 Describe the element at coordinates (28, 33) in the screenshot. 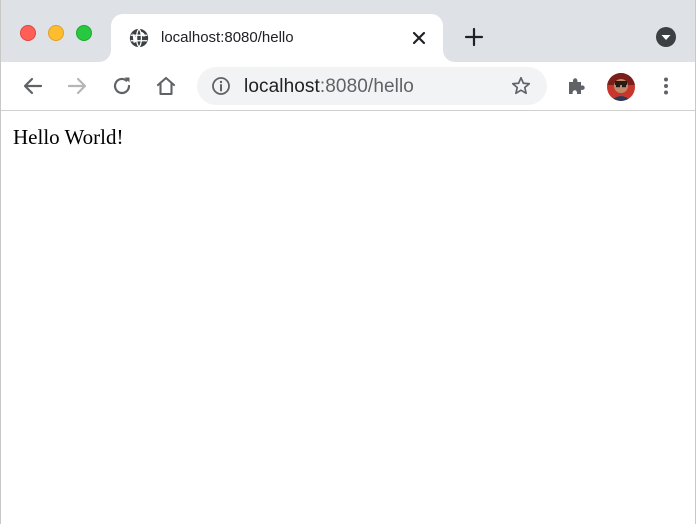

I see `window-close-button` at that location.